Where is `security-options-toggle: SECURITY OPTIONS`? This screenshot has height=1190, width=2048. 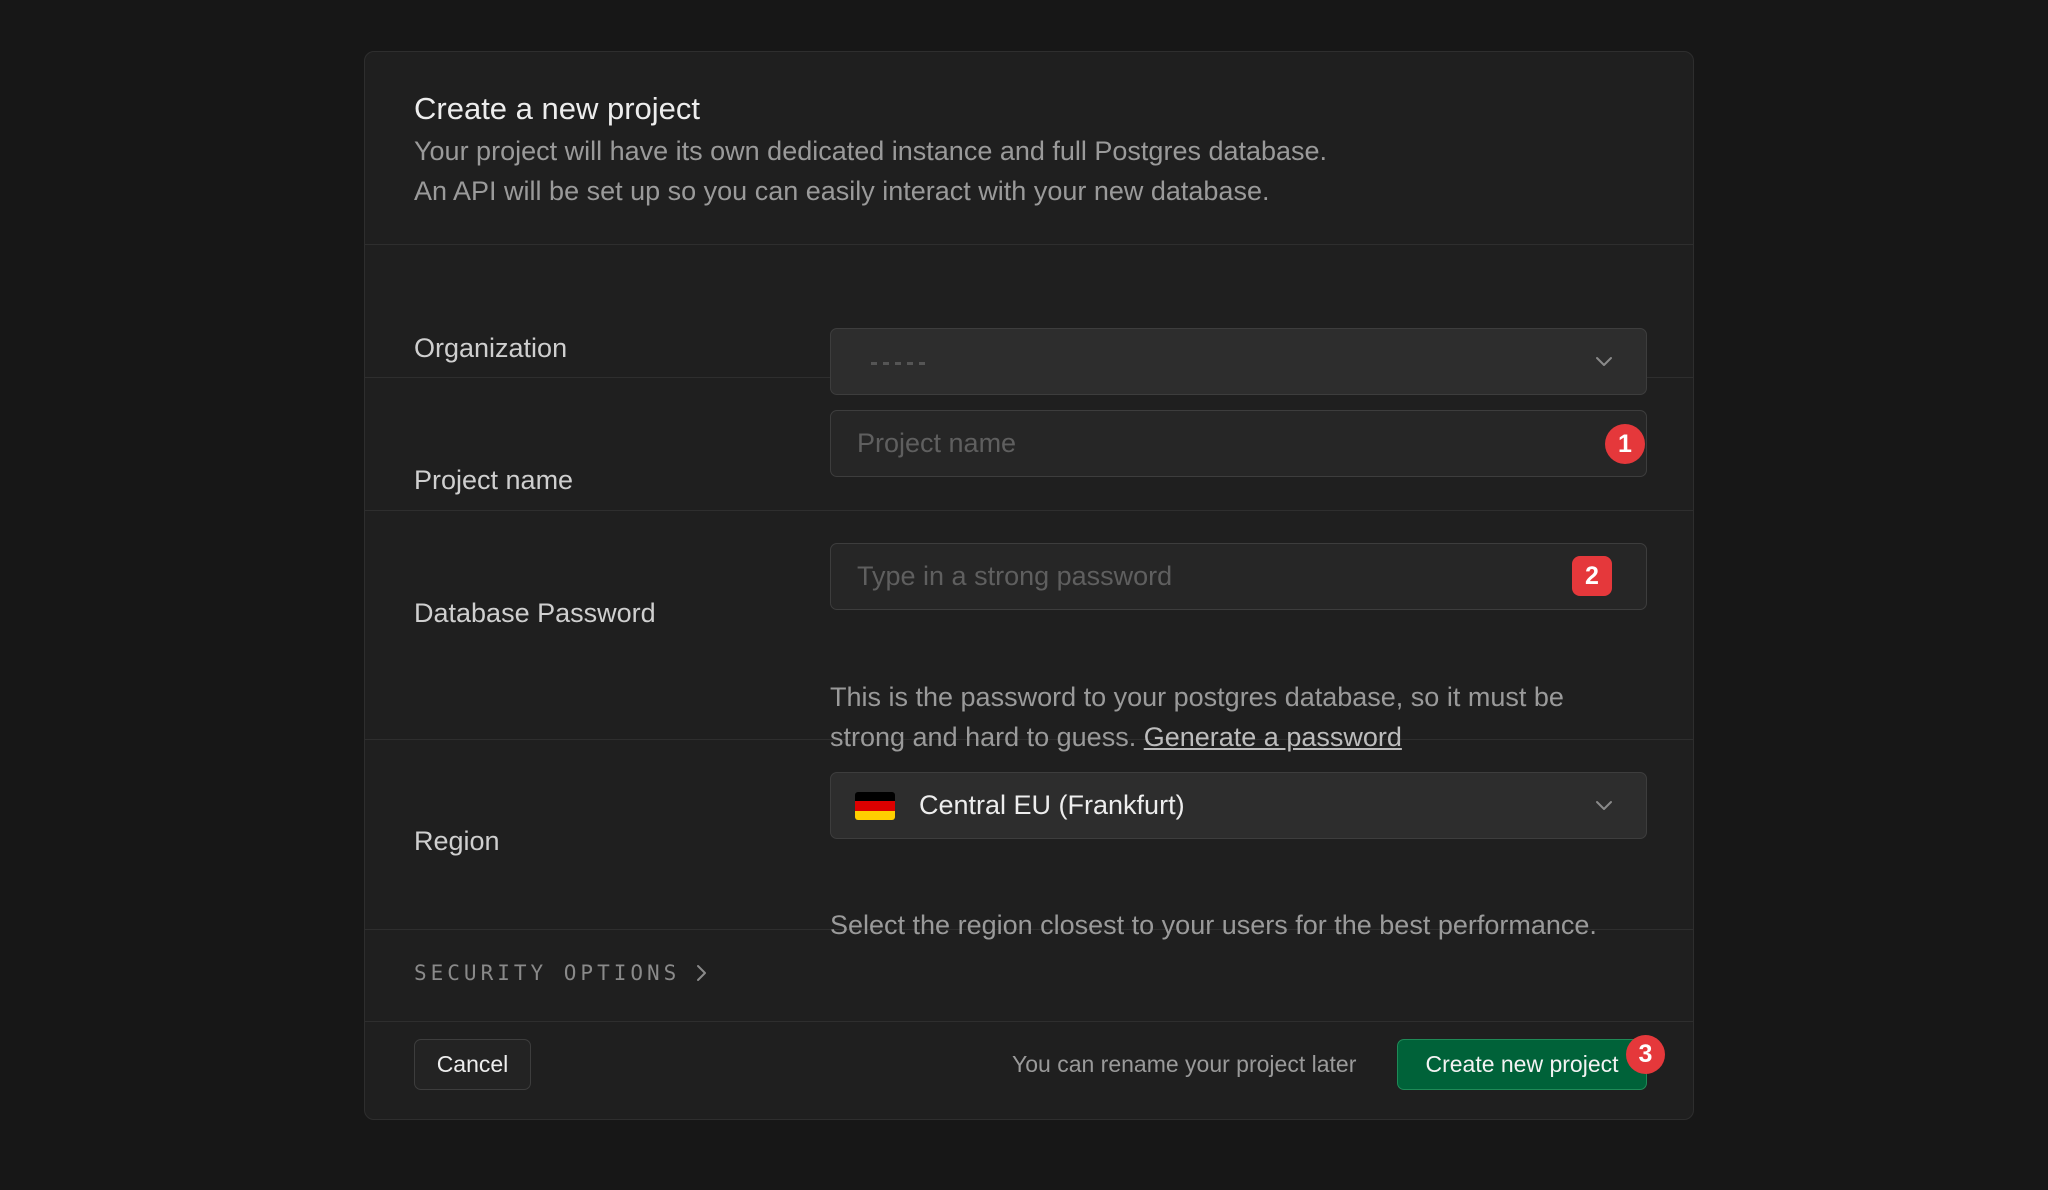
security-options-toggle: SECURITY OPTIONS is located at coordinates (561, 973).